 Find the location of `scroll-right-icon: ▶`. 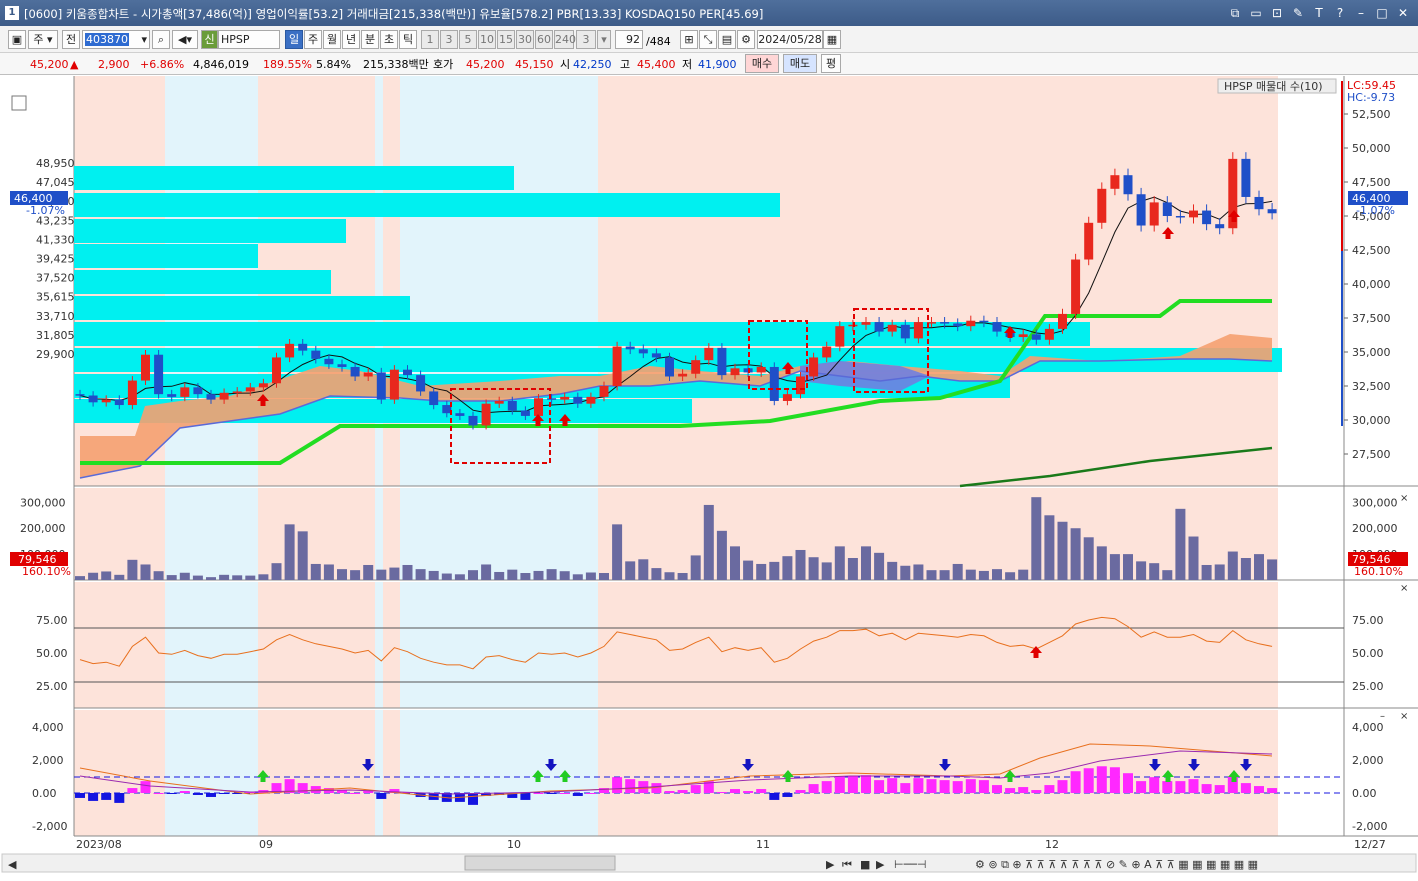

scroll-right-icon: ▶ is located at coordinates (830, 864).